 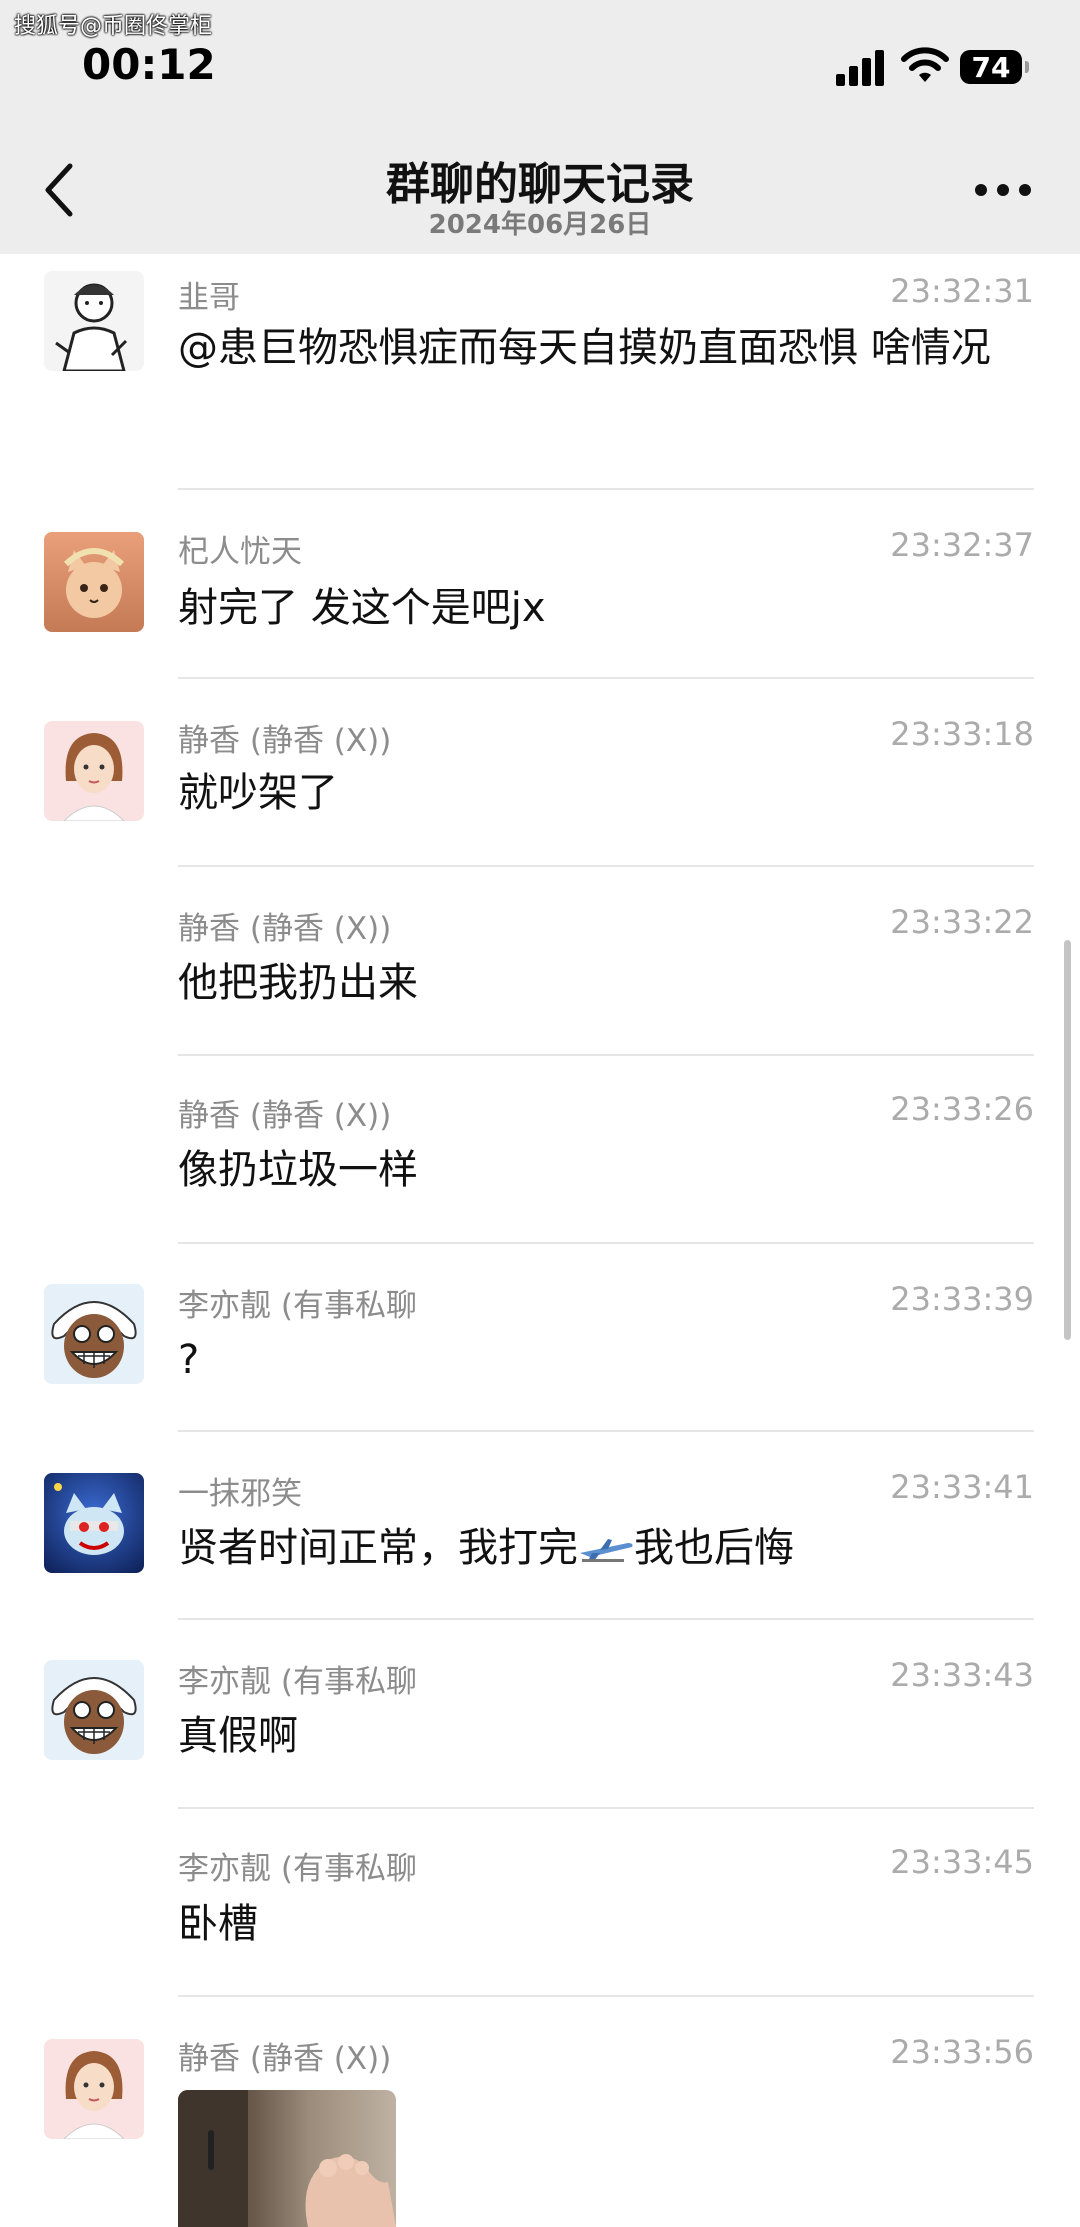 What do you see at coordinates (94, 582) in the screenshot?
I see `orange-cat-avatar` at bounding box center [94, 582].